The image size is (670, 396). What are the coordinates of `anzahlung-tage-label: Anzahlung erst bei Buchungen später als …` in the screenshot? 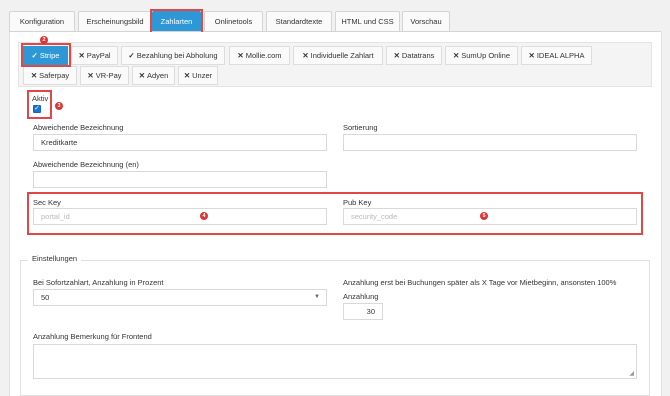 It's located at (480, 282).